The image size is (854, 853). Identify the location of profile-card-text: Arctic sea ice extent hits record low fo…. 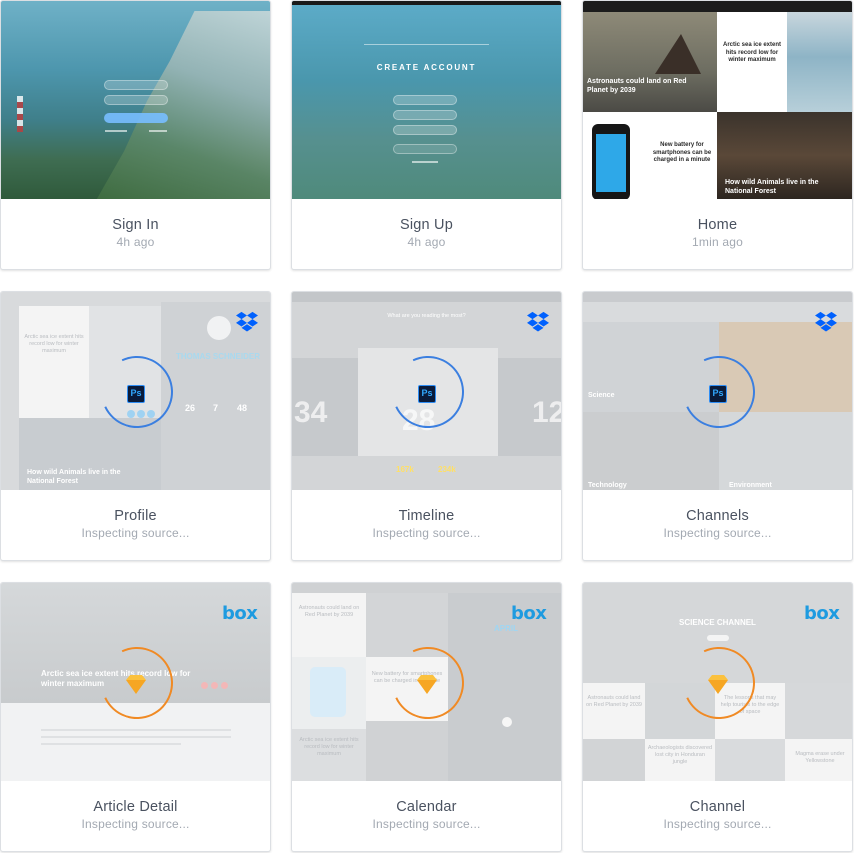
(54, 344).